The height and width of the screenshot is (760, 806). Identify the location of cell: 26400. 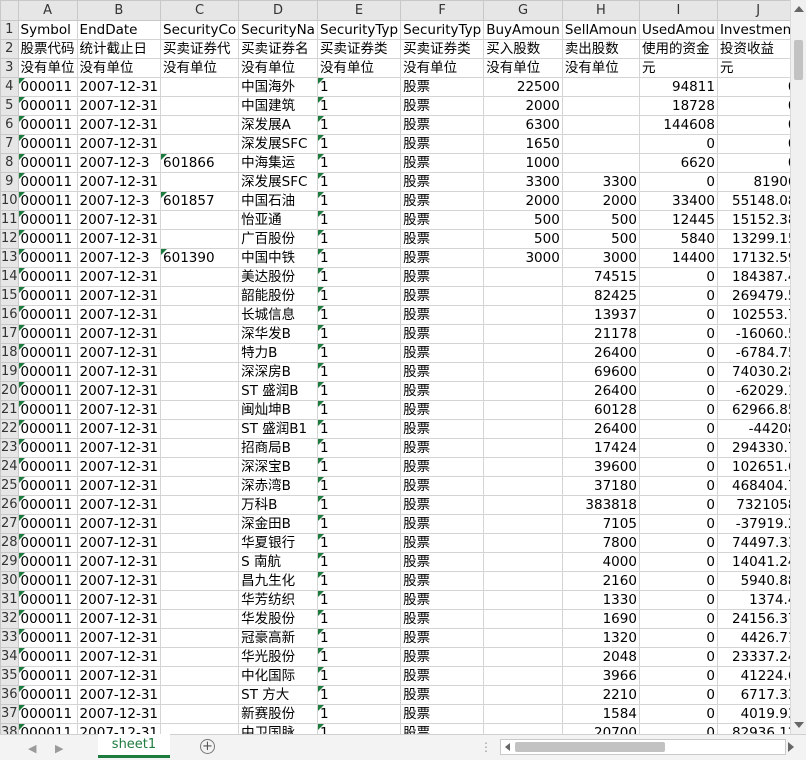
(600, 391).